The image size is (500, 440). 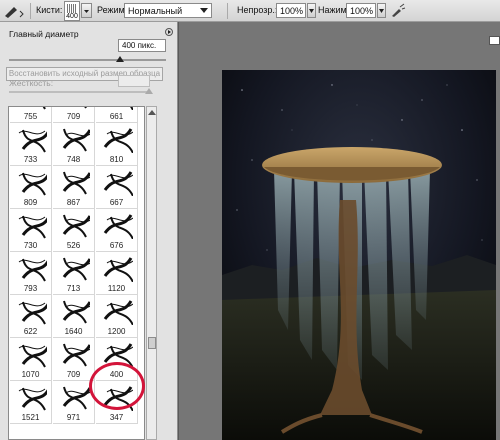 I want to click on brush-tool-preset-icon, so click(x=14, y=11).